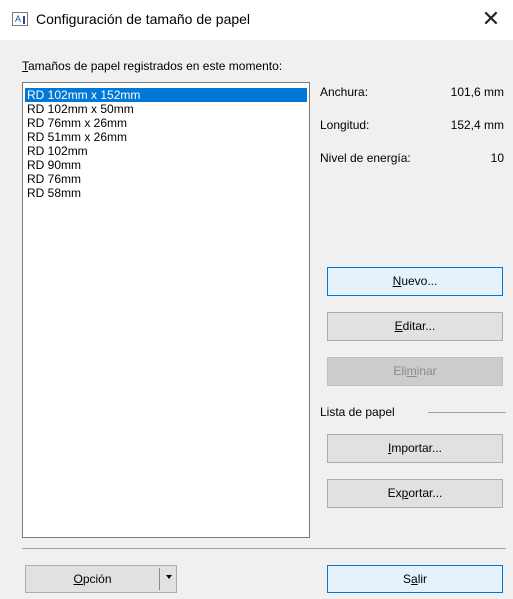  Describe the element at coordinates (491, 20) in the screenshot. I see `close-icon: ✕` at that location.